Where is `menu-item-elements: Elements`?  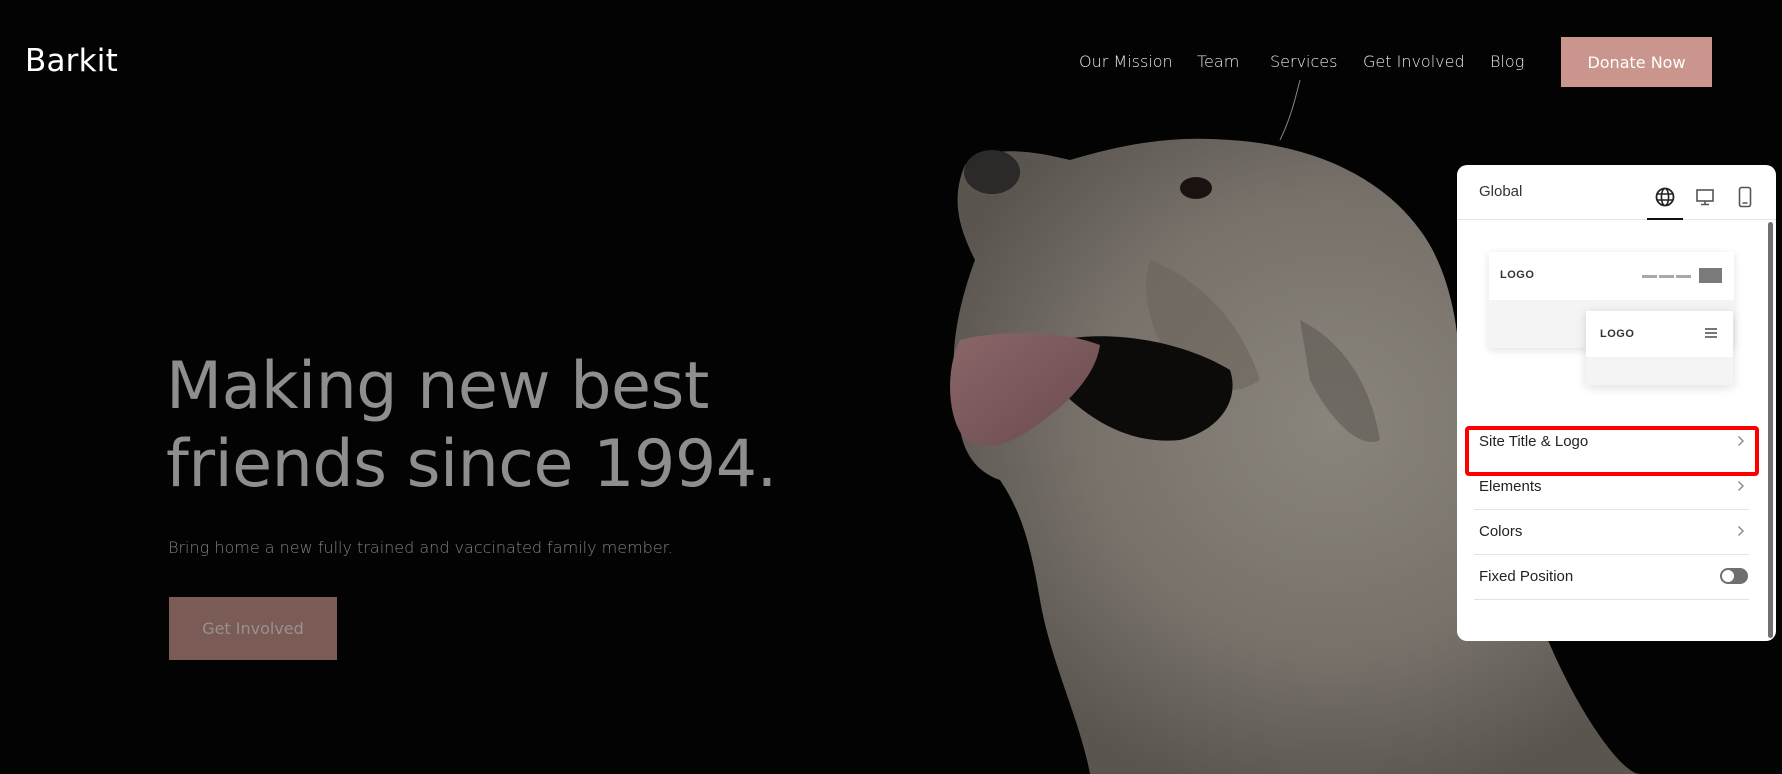
menu-item-elements: Elements is located at coordinates (1611, 487).